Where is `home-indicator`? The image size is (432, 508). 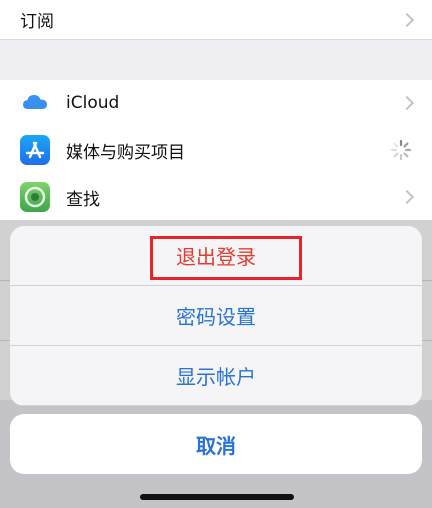 home-indicator is located at coordinates (217, 497).